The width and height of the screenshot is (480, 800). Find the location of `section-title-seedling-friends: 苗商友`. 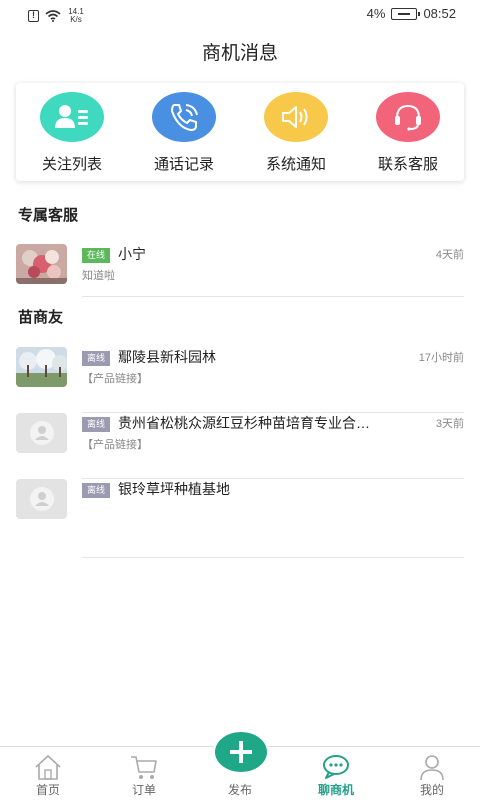

section-title-seedling-friends: 苗商友 is located at coordinates (41, 317).